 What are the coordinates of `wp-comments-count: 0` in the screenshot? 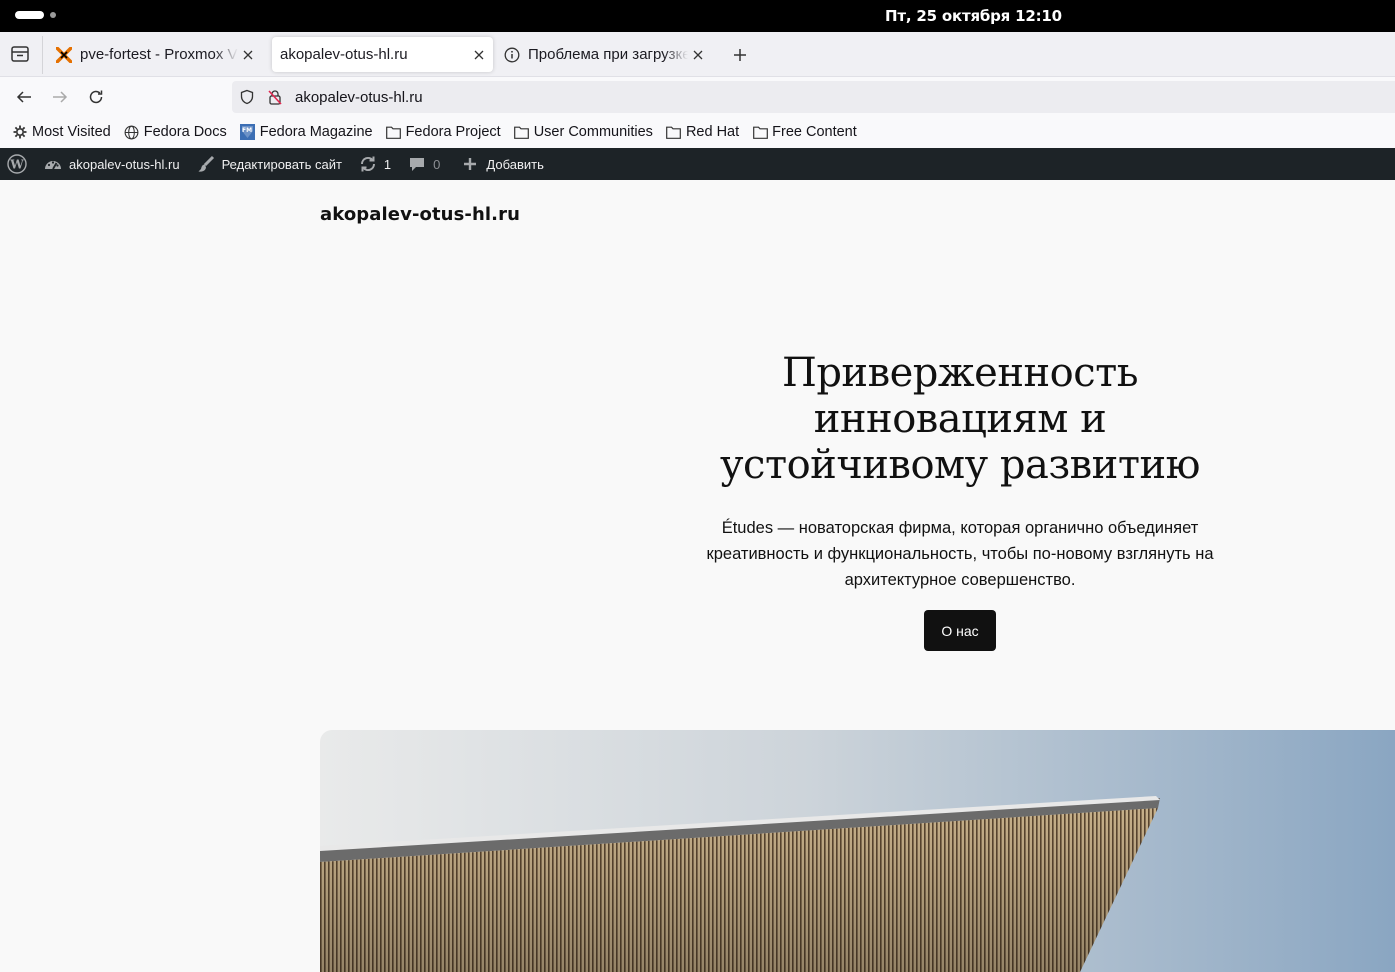 It's located at (437, 164).